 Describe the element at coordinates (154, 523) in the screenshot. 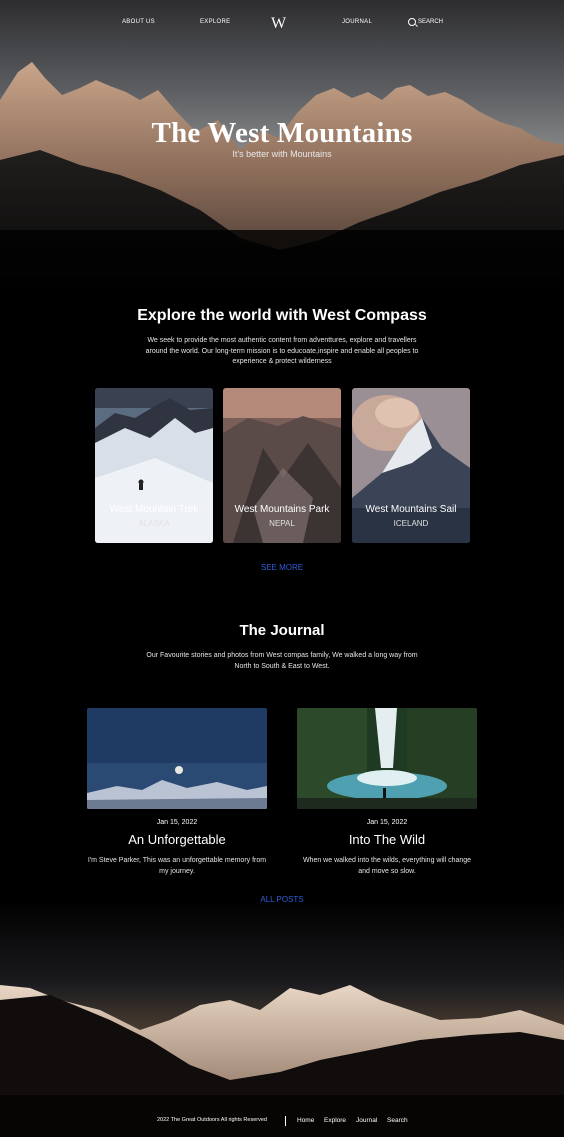

I see `card-location: ALASKA` at that location.